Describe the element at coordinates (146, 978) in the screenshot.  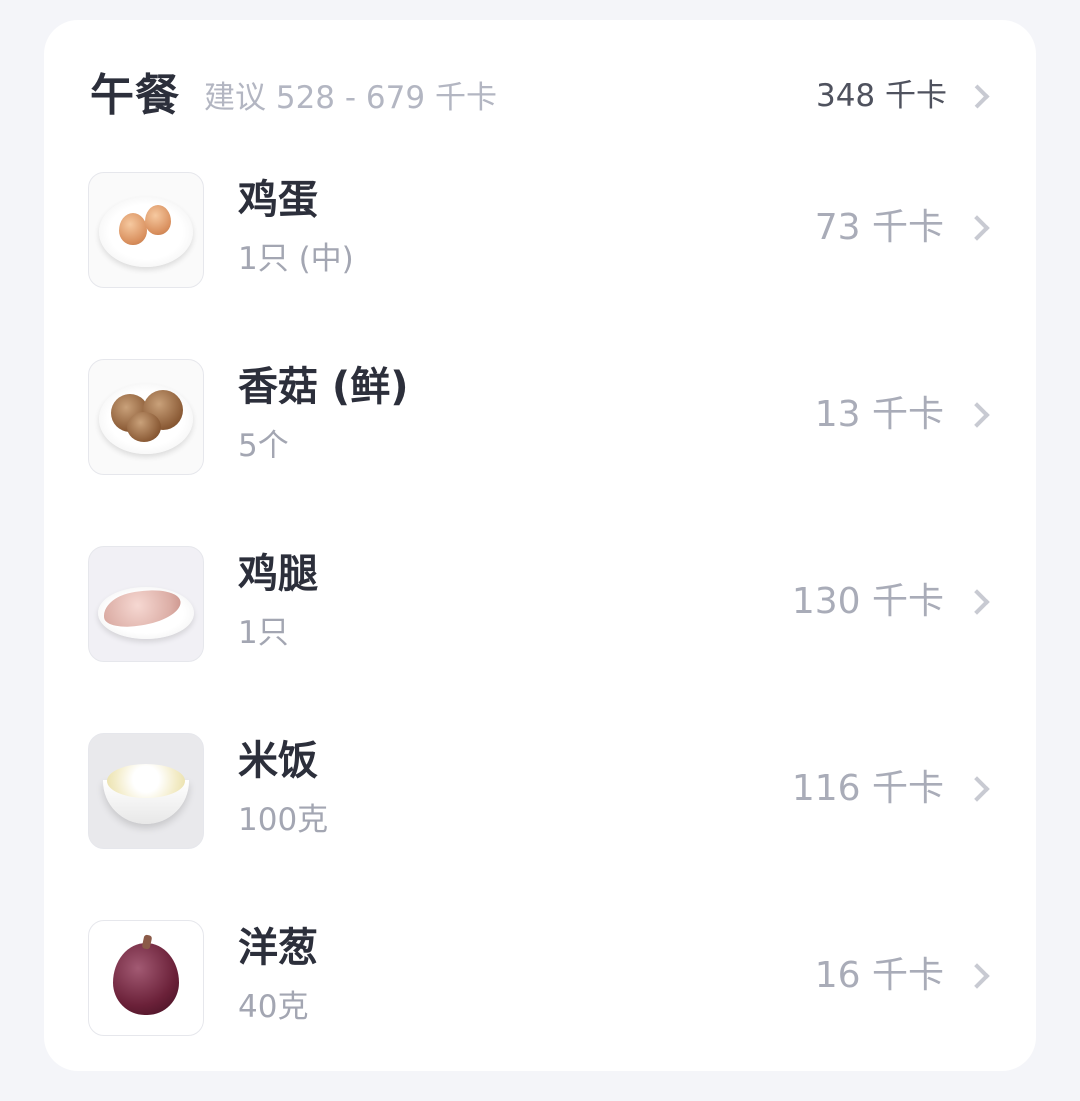
I see `onion-icon` at that location.